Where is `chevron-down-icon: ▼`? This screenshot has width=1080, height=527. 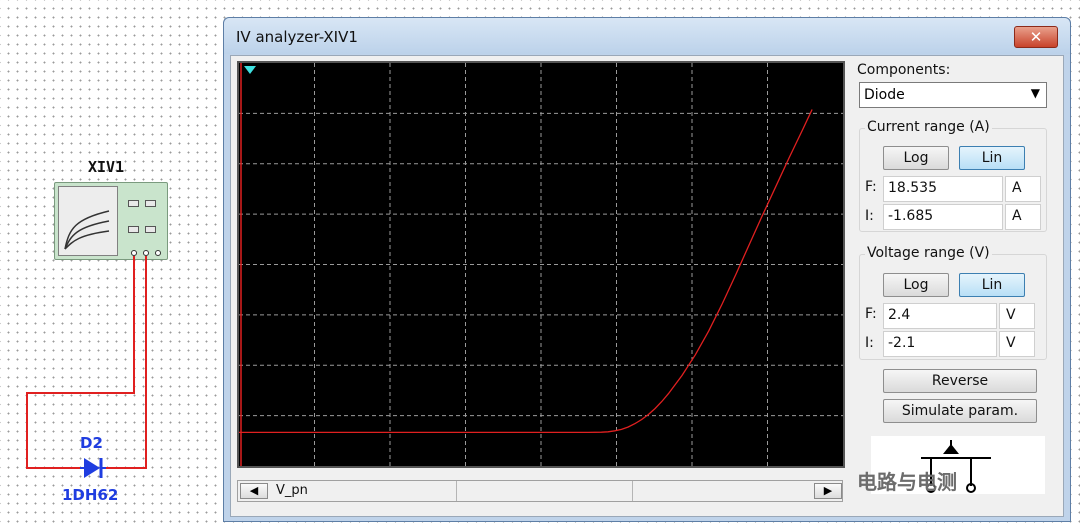
chevron-down-icon: ▼ is located at coordinates (1035, 93).